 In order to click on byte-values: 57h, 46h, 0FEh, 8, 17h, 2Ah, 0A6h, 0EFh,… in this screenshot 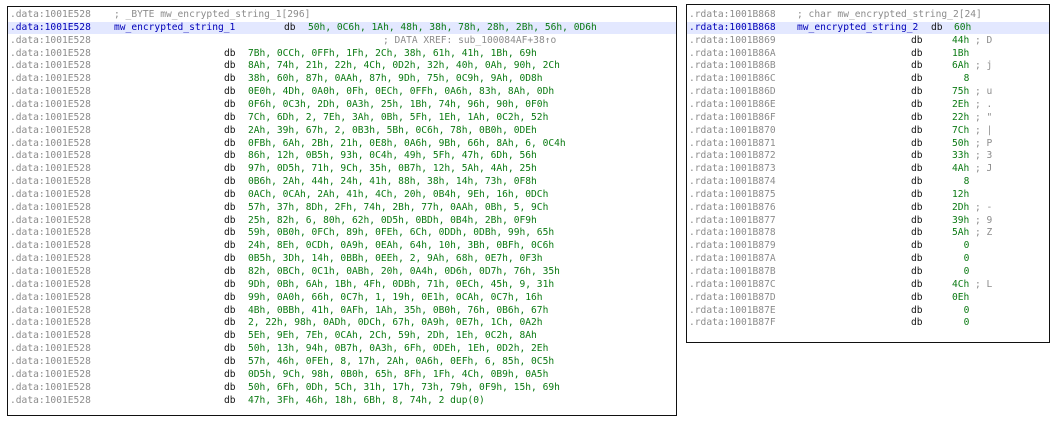, I will do `click(401, 361)`.